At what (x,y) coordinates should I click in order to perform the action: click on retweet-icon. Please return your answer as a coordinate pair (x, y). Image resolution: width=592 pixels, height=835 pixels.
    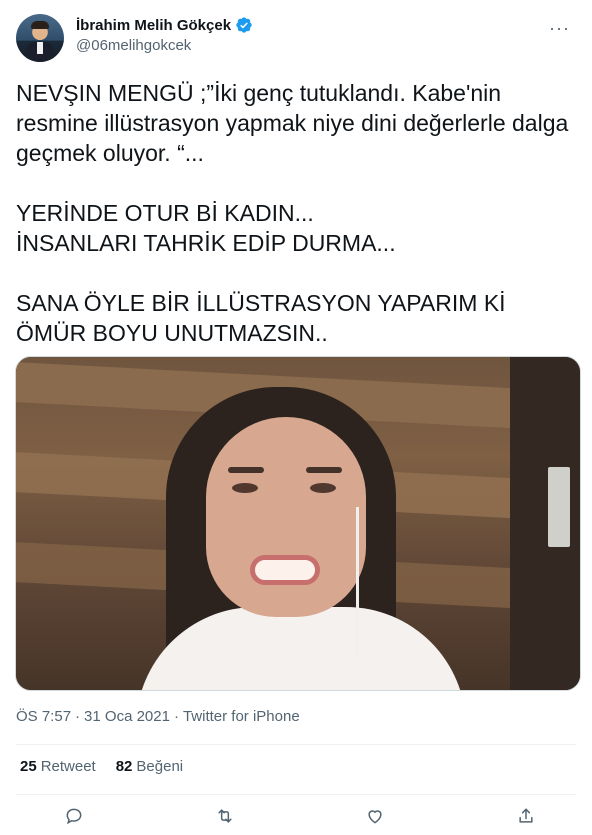
    Looking at the image, I should click on (225, 816).